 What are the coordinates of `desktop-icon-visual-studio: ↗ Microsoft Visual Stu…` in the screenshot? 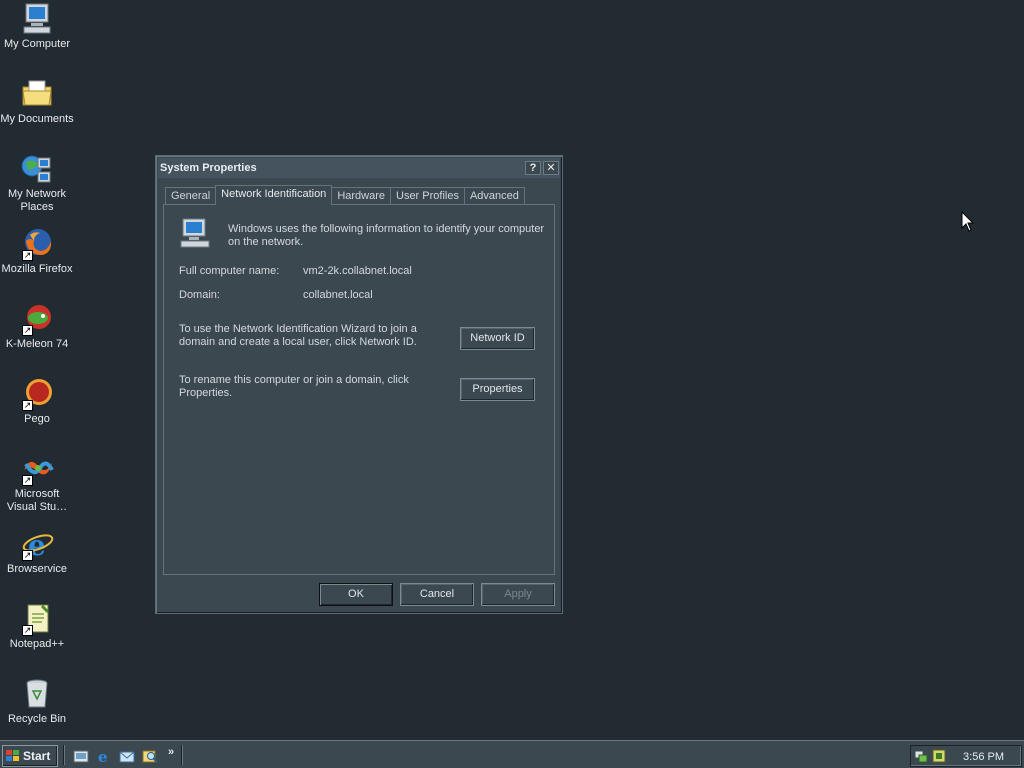 It's located at (37, 483).